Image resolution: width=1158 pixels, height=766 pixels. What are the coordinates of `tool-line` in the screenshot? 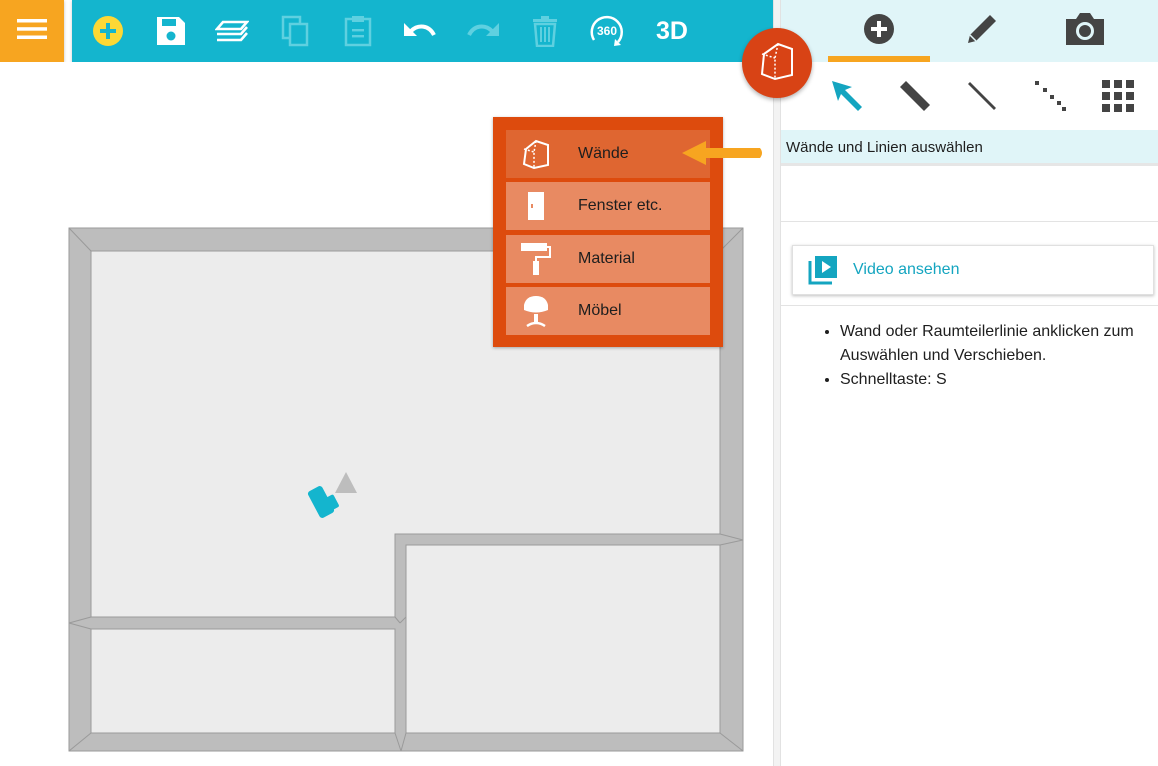 It's located at (982, 98).